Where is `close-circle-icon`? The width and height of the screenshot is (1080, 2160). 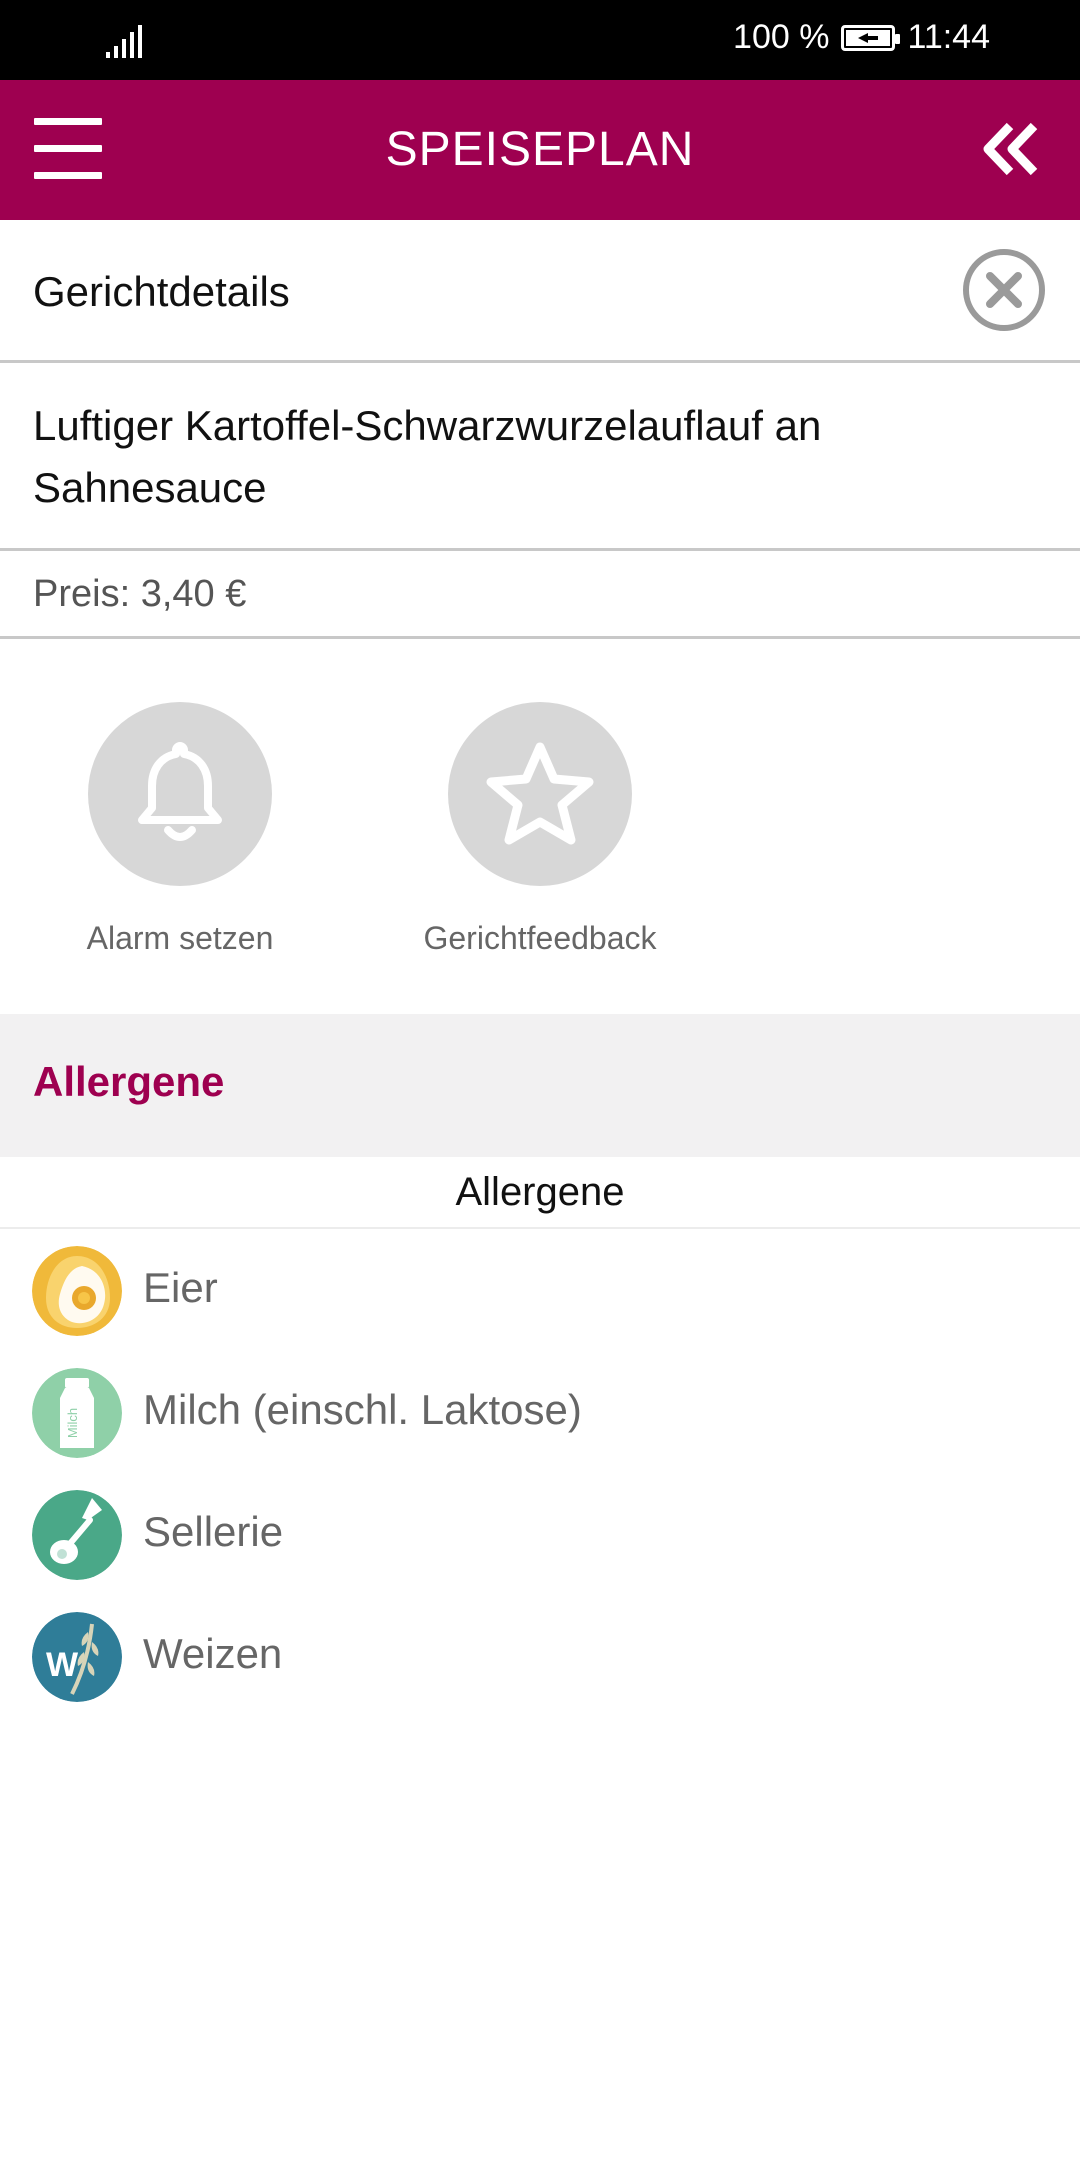
close-circle-icon is located at coordinates (1004, 290).